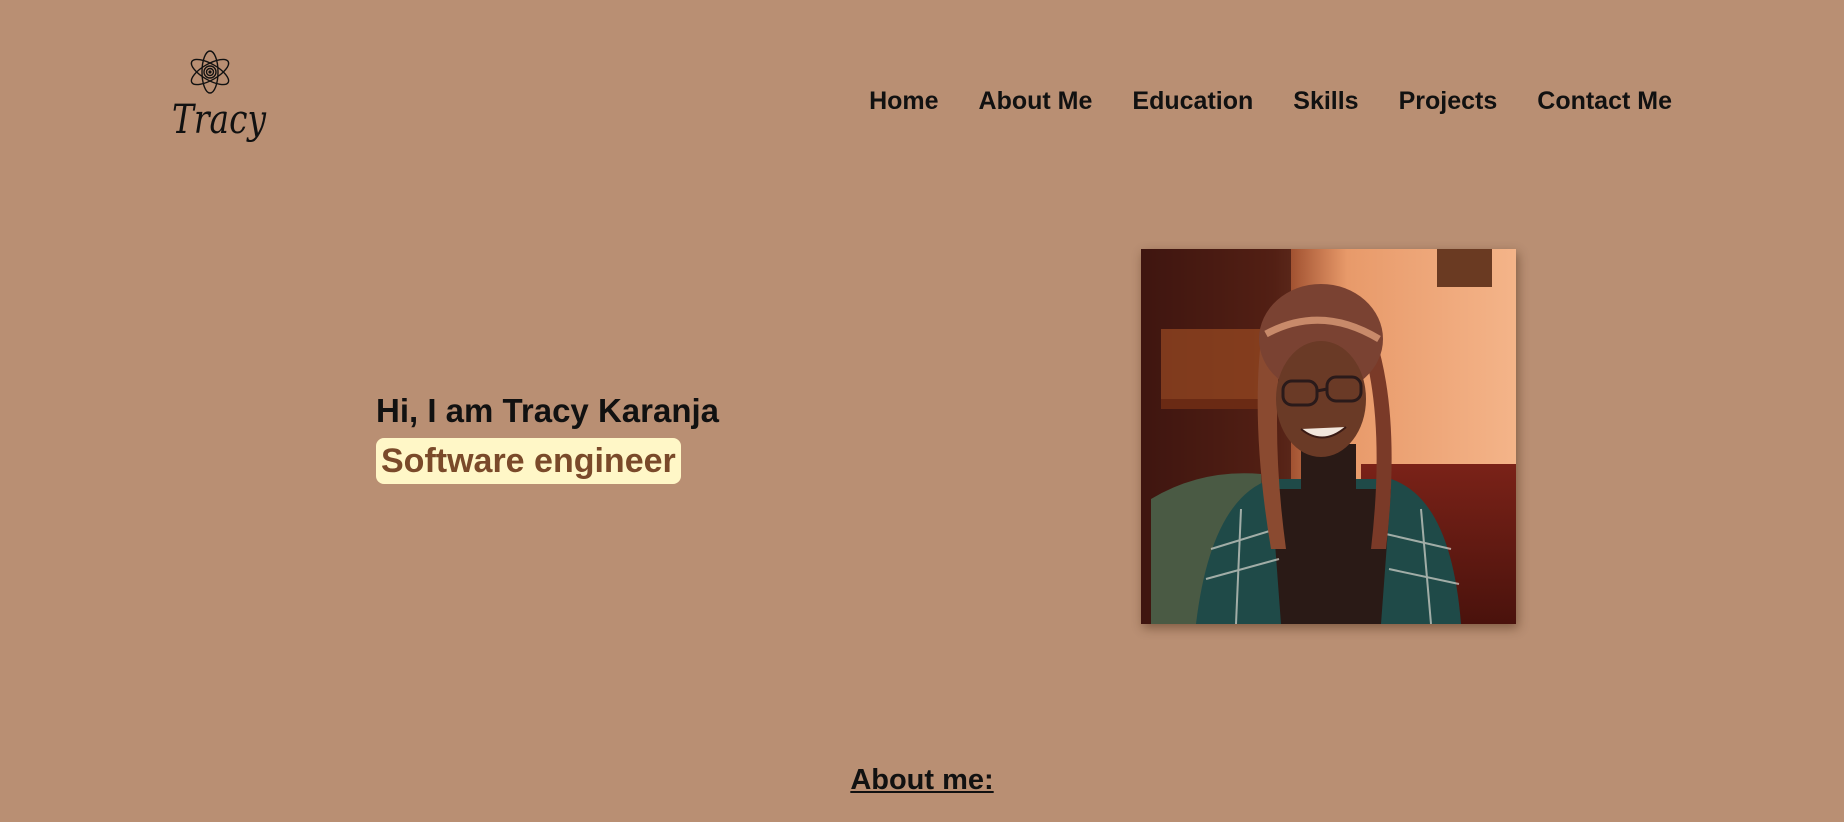  Describe the element at coordinates (219, 120) in the screenshot. I see `logo-text: Tracy` at that location.